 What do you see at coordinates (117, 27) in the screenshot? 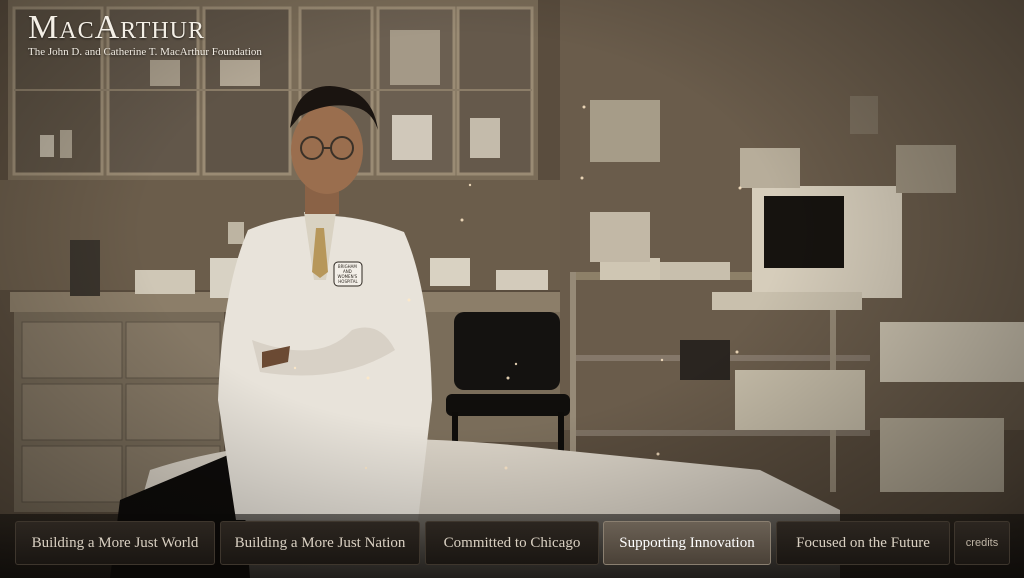
I see `logo-title: MacArthur` at bounding box center [117, 27].